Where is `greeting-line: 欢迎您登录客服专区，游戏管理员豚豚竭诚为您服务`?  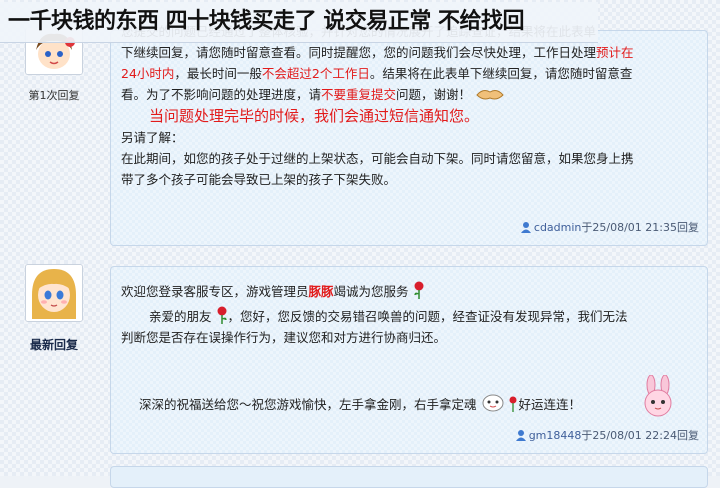
greeting-line: 欢迎您登录客服专区，游戏管理员豚豚竭诚为您服务 is located at coordinates (409, 291).